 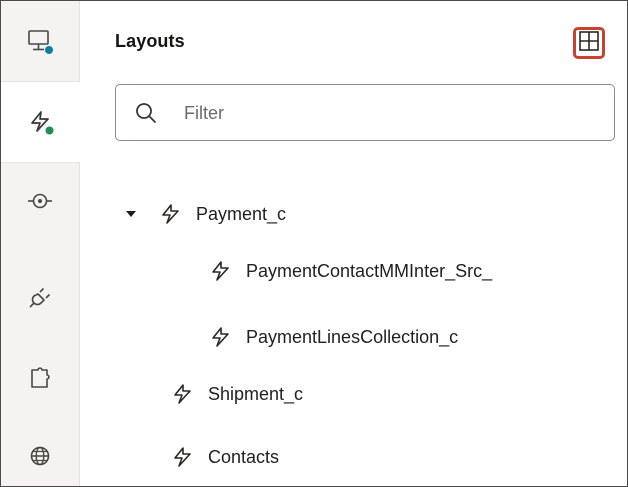 I want to click on tree-item-label: PaymentContactMMInter_Src_, so click(x=369, y=270).